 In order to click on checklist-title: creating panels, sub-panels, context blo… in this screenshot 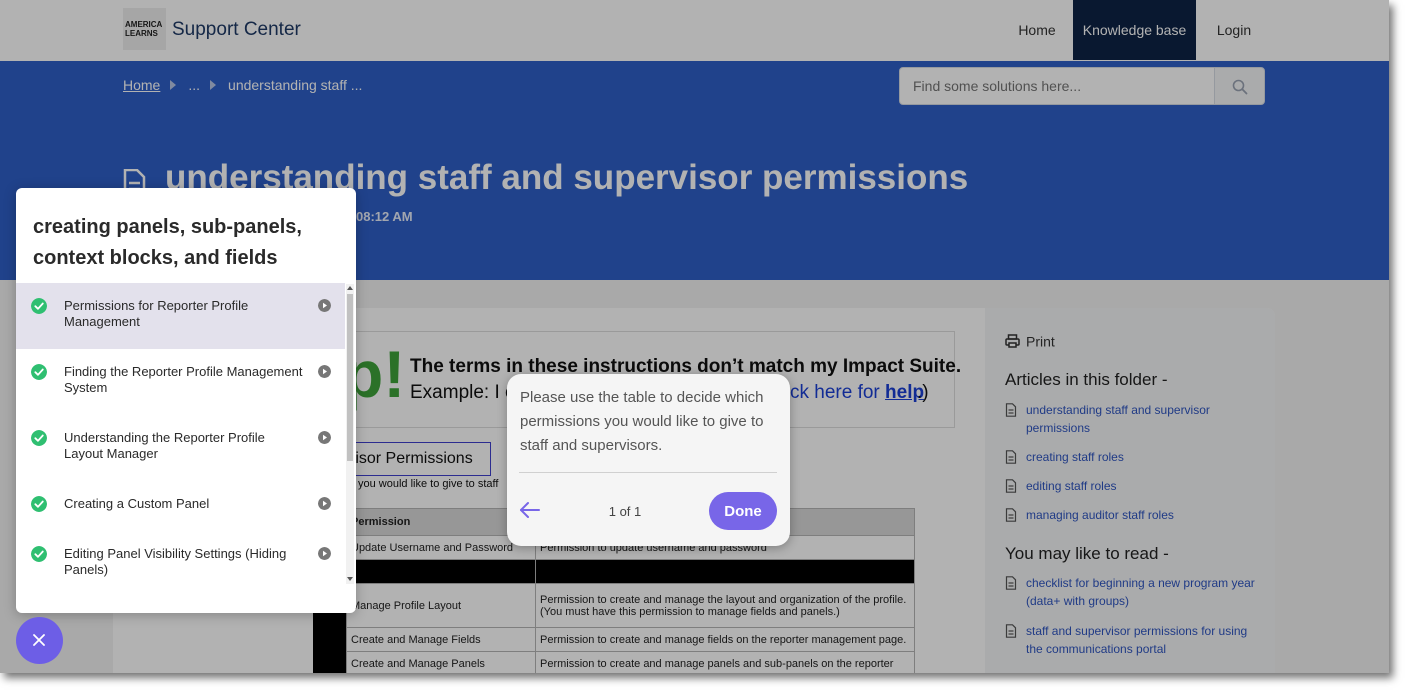, I will do `click(167, 242)`.